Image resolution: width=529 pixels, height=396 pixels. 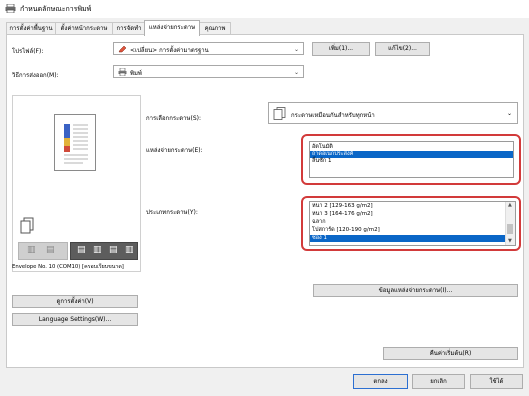 I want to click on paper-source-item: ลิ้นชัก 1, so click(x=411, y=161).